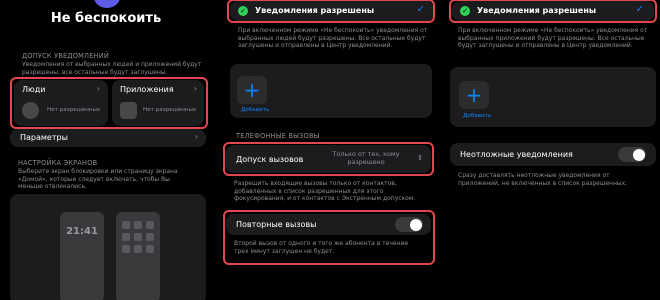 The height and width of the screenshot is (300, 660). I want to click on urgent-notifications-label: Неотложные уведомления, so click(516, 154).